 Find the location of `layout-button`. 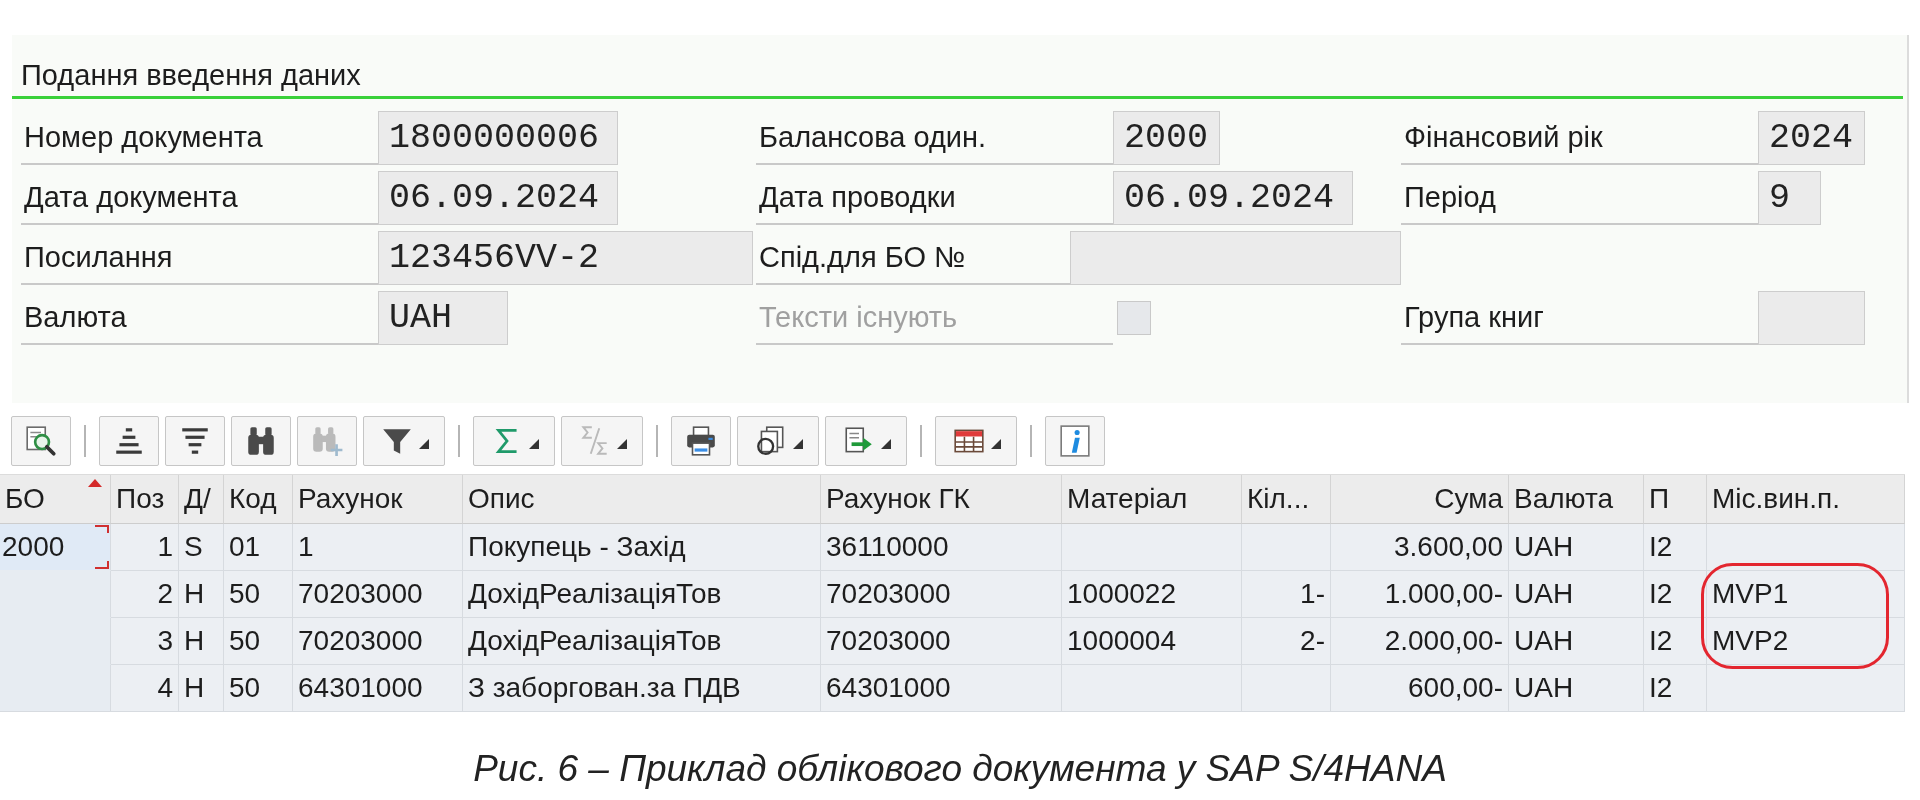

layout-button is located at coordinates (976, 441).